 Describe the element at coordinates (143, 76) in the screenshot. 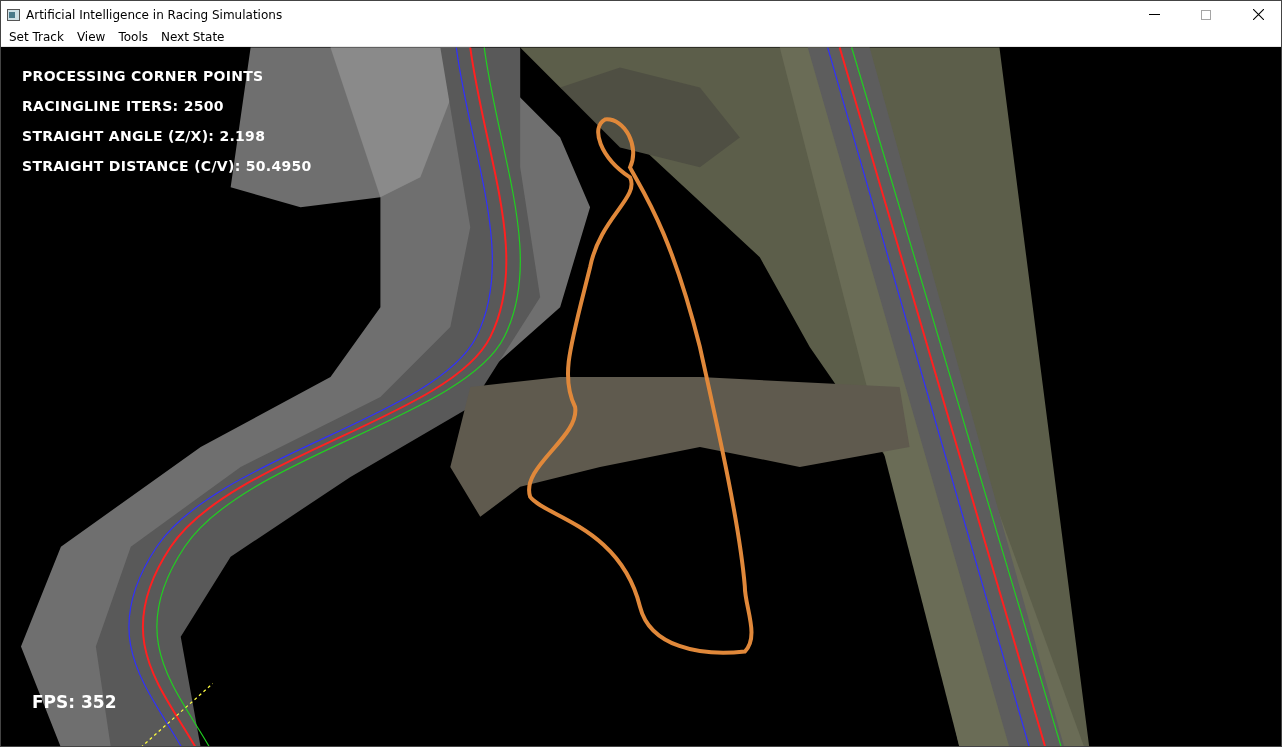

I see `hud-text: PROCESSING CORNER POINTS` at that location.